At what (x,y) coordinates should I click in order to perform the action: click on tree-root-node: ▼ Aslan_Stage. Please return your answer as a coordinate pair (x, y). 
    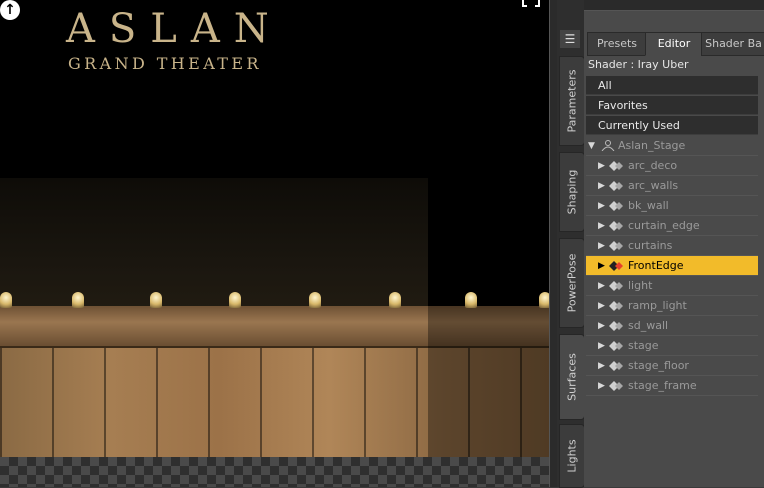
    Looking at the image, I should click on (672, 146).